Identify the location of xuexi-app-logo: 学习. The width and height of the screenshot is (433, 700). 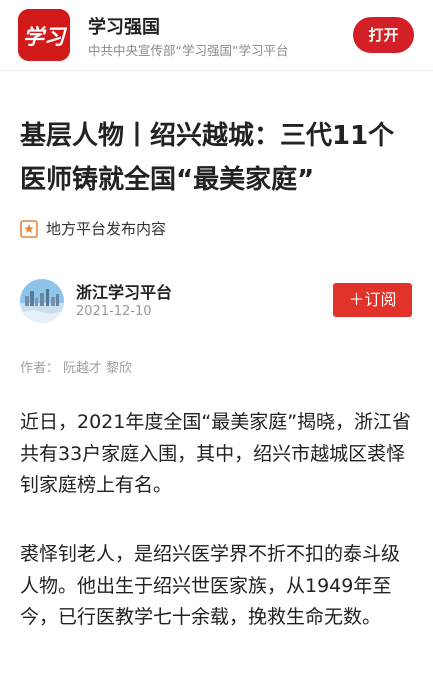
(44, 35).